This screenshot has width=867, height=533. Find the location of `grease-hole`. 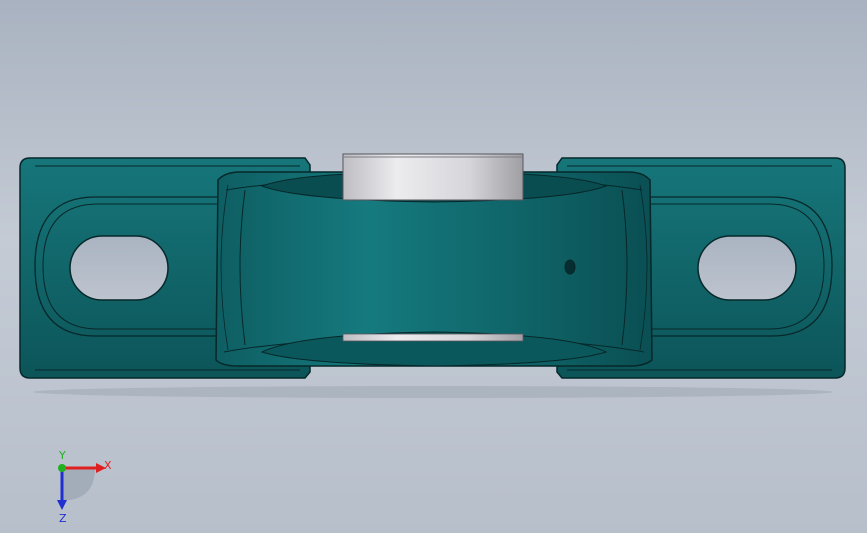

grease-hole is located at coordinates (570, 267).